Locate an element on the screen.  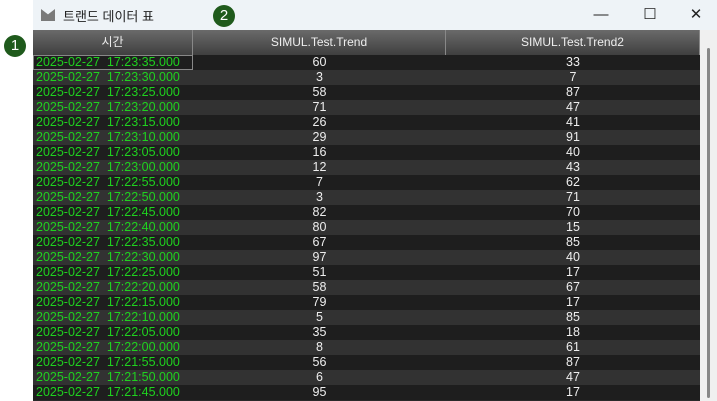
table-row: 2025-02-27 17:23:25.000 58 87 is located at coordinates (366, 92).